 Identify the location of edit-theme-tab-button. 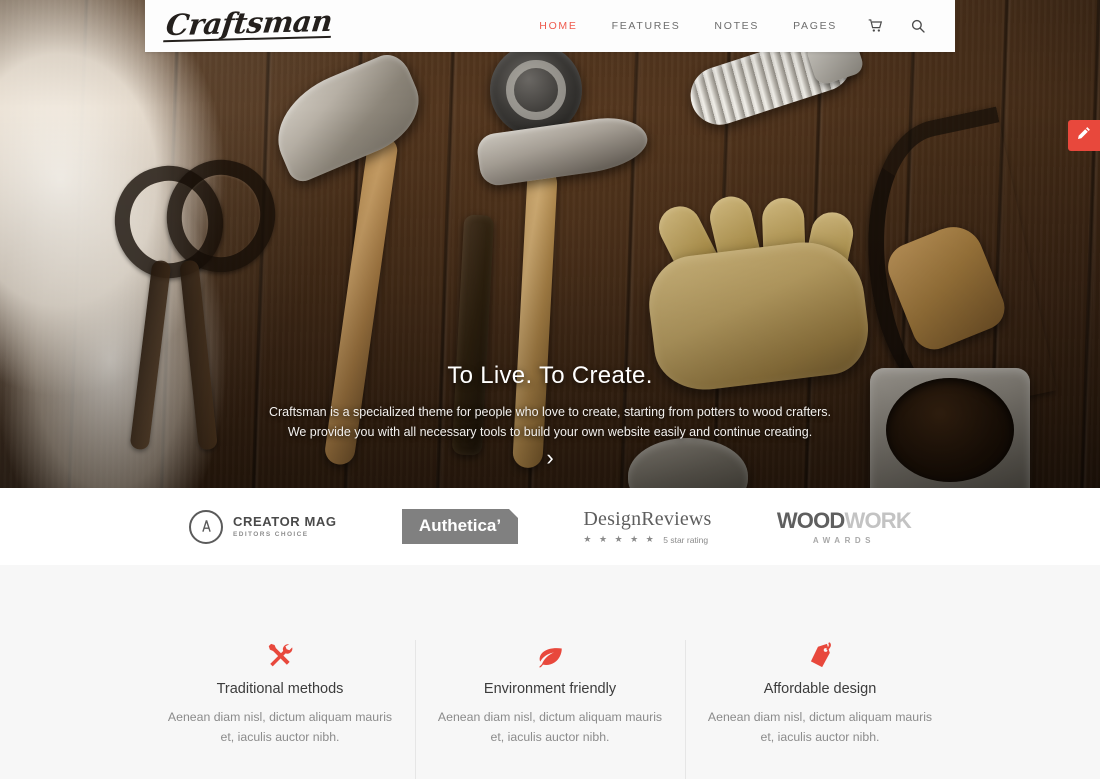
(1084, 135).